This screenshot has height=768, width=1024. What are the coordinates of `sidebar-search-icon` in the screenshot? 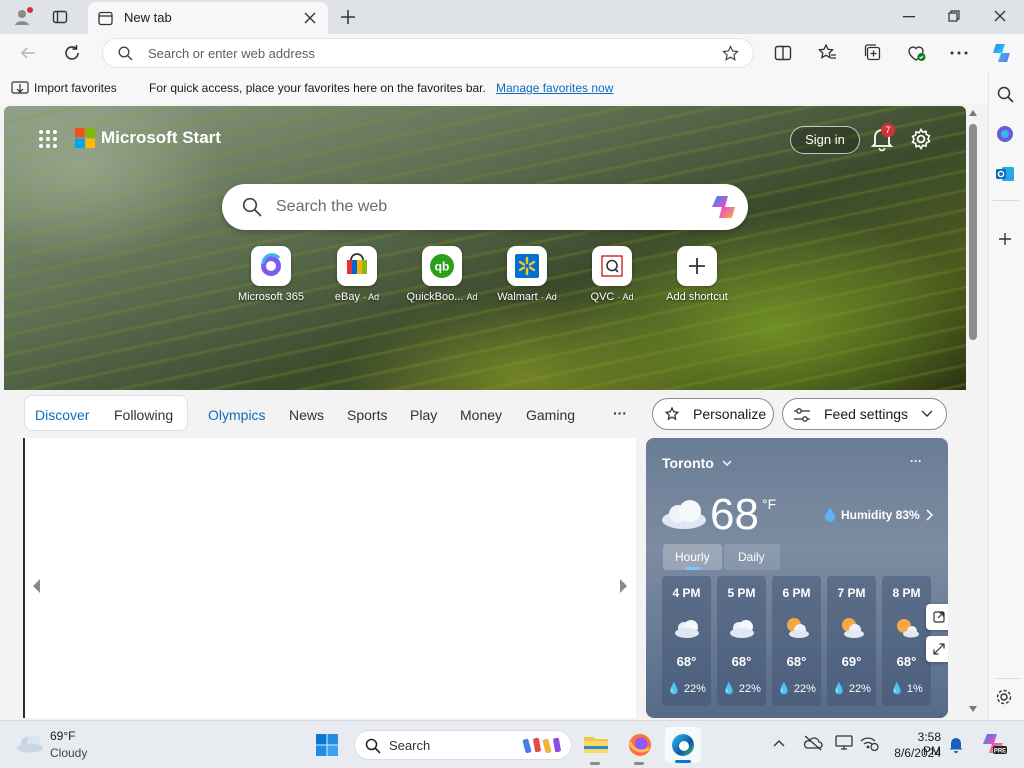 It's located at (1005, 94).